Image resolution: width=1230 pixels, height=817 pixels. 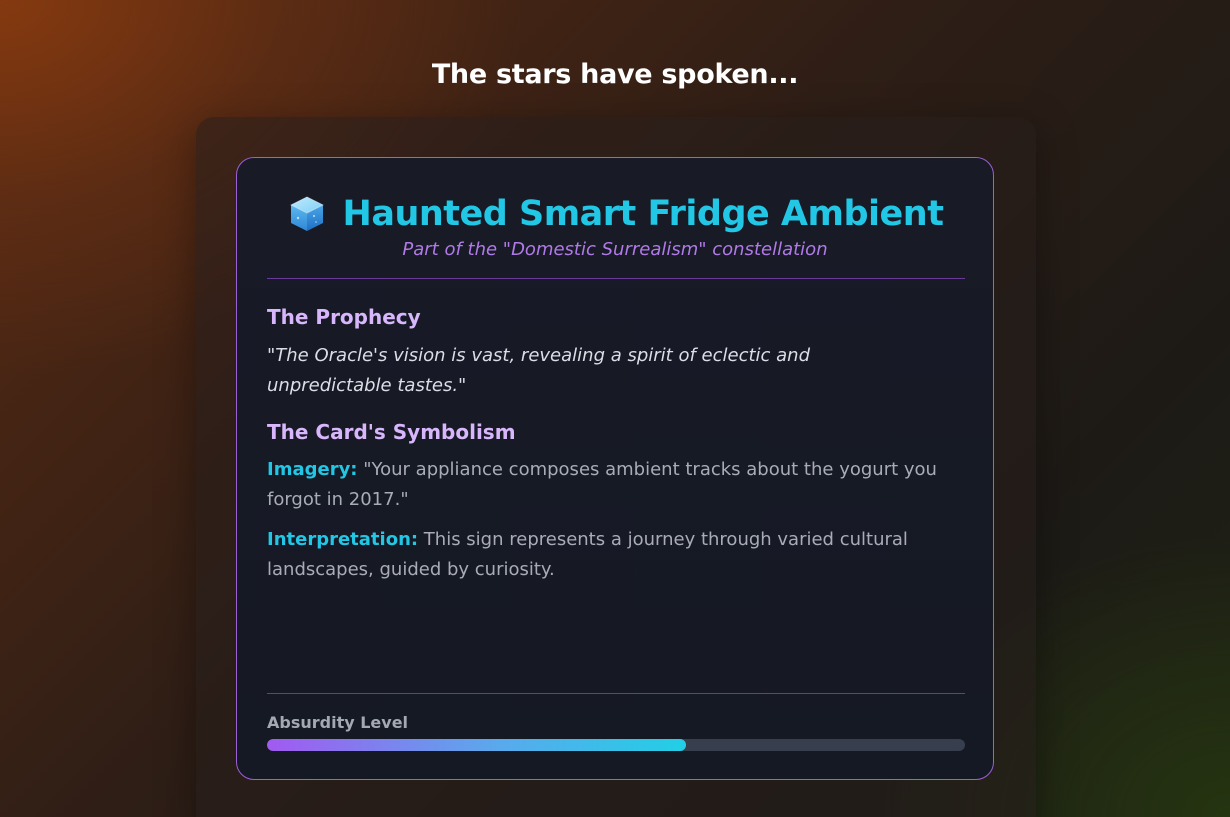 What do you see at coordinates (344, 317) in the screenshot?
I see `prophecy-heading: The Prophecy` at bounding box center [344, 317].